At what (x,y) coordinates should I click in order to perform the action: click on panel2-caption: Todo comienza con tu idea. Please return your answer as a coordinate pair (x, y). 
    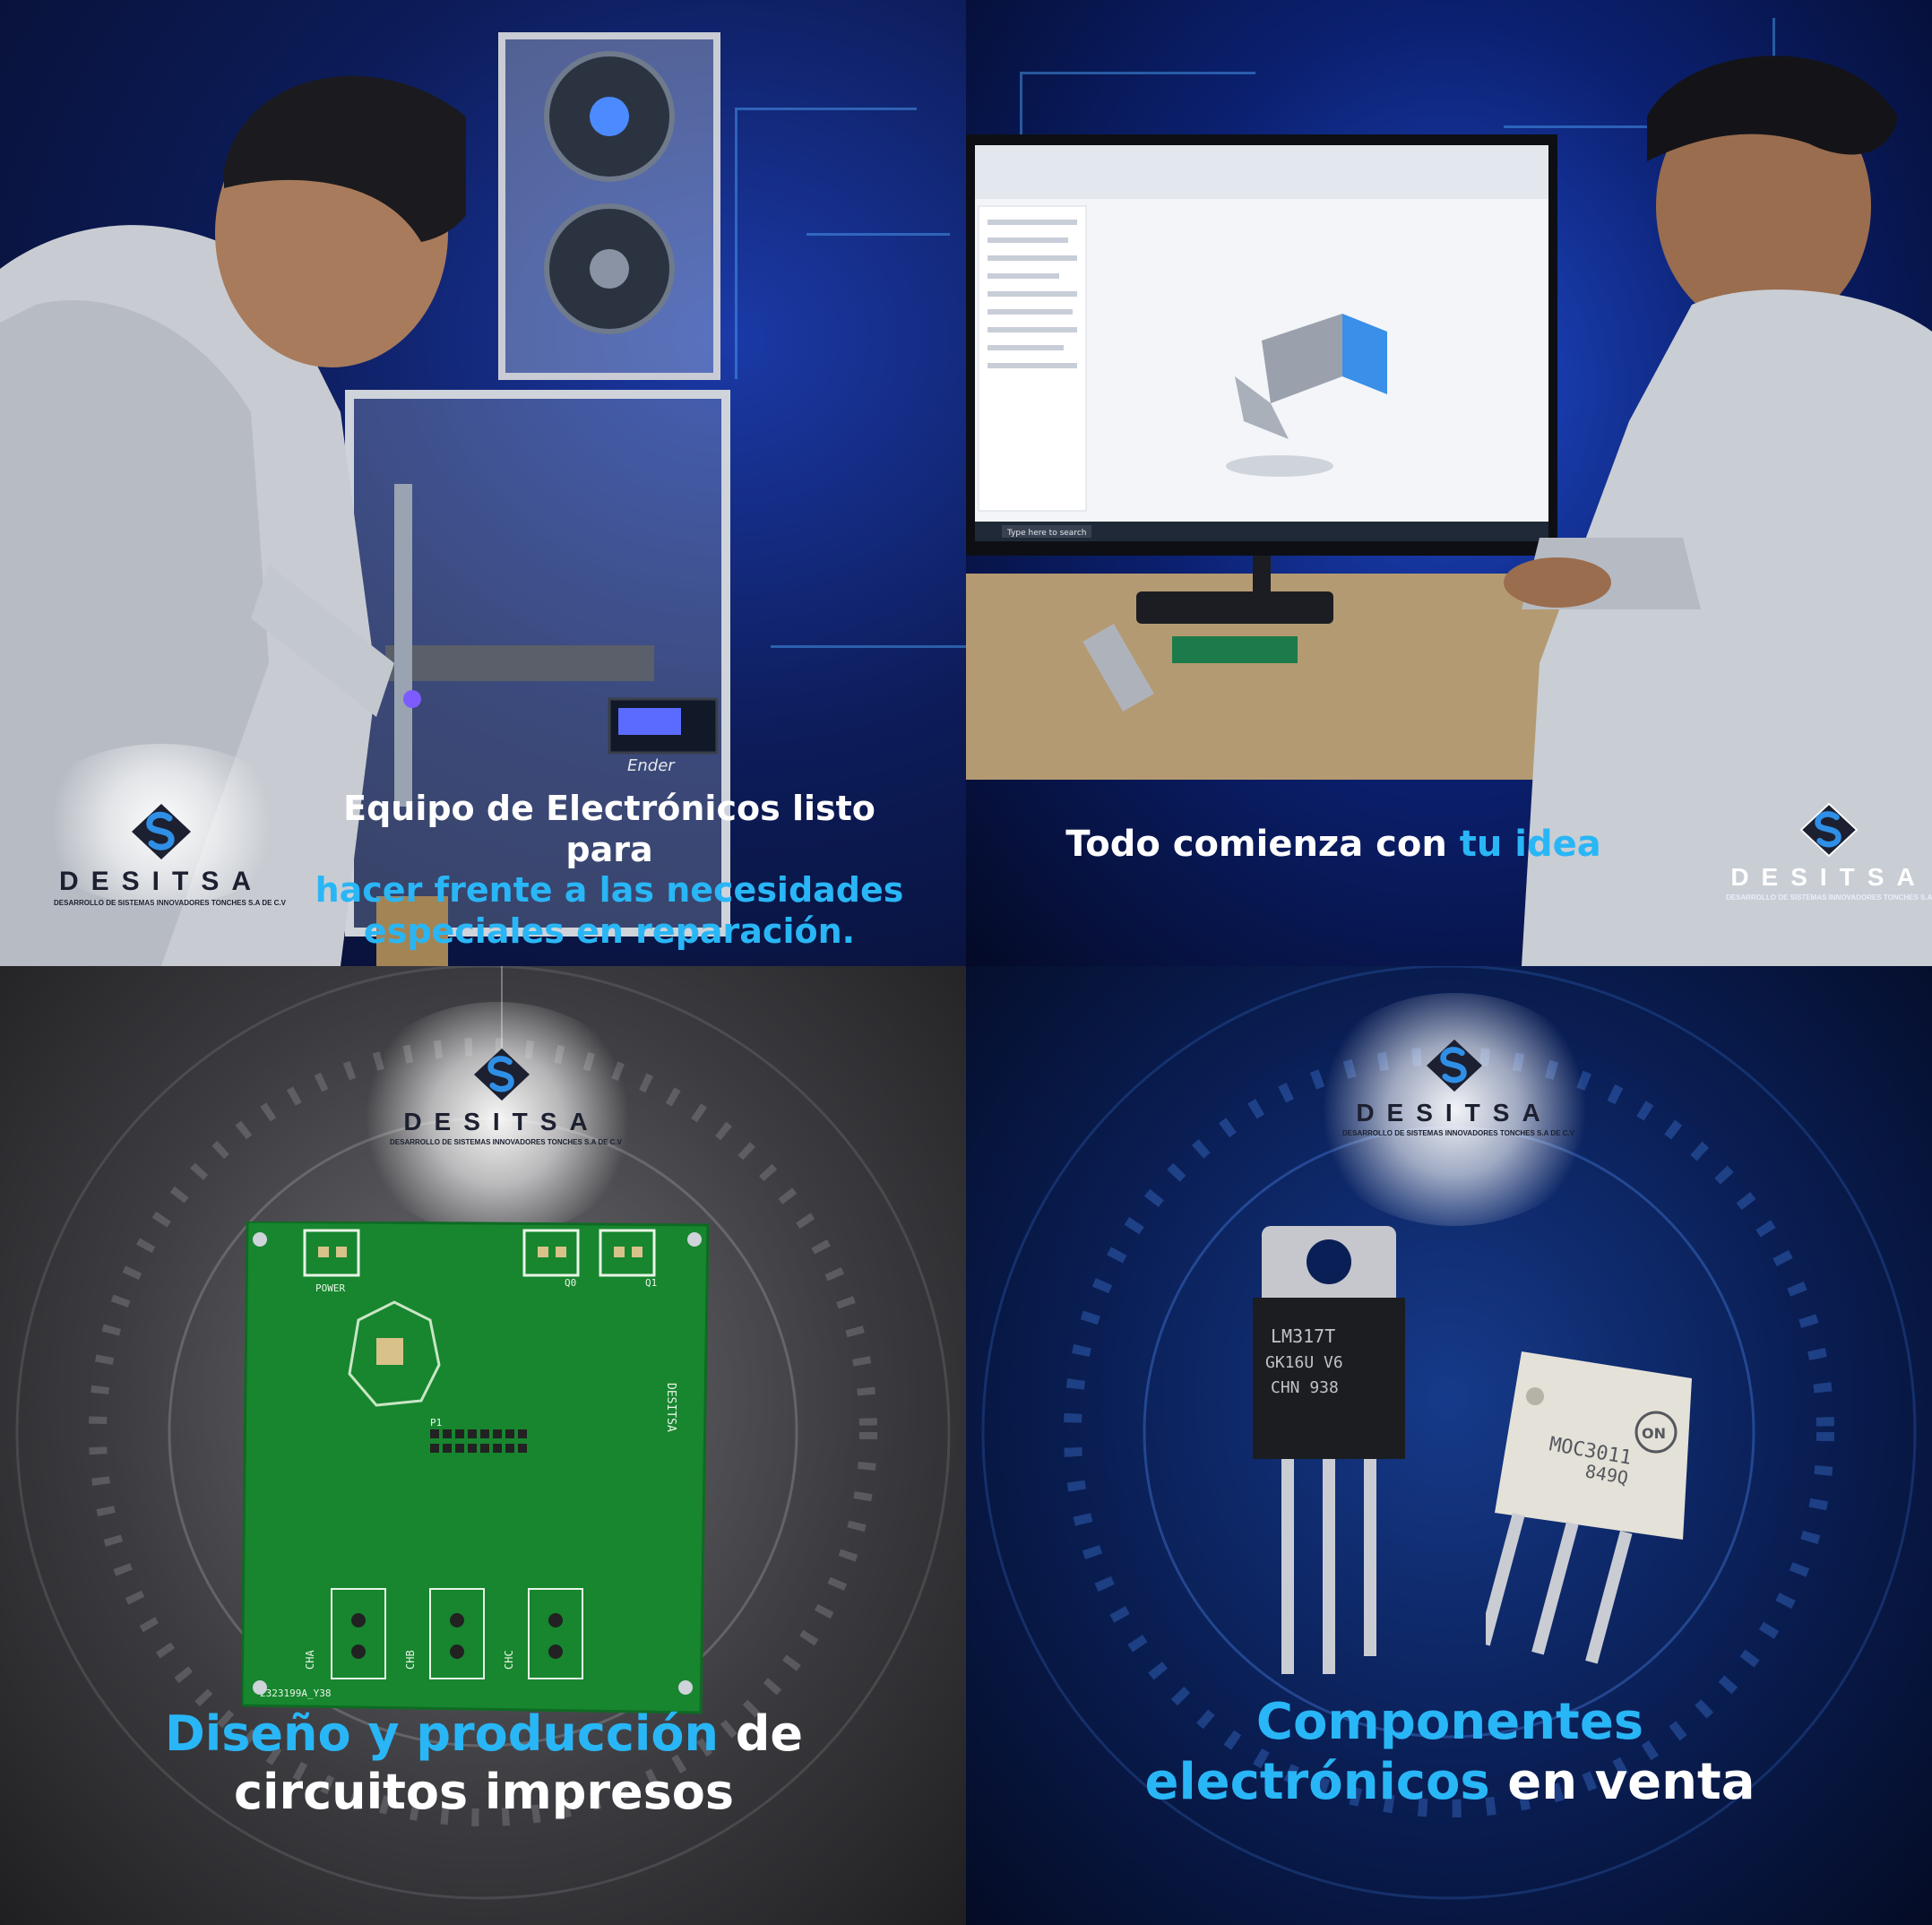
    Looking at the image, I should click on (1333, 844).